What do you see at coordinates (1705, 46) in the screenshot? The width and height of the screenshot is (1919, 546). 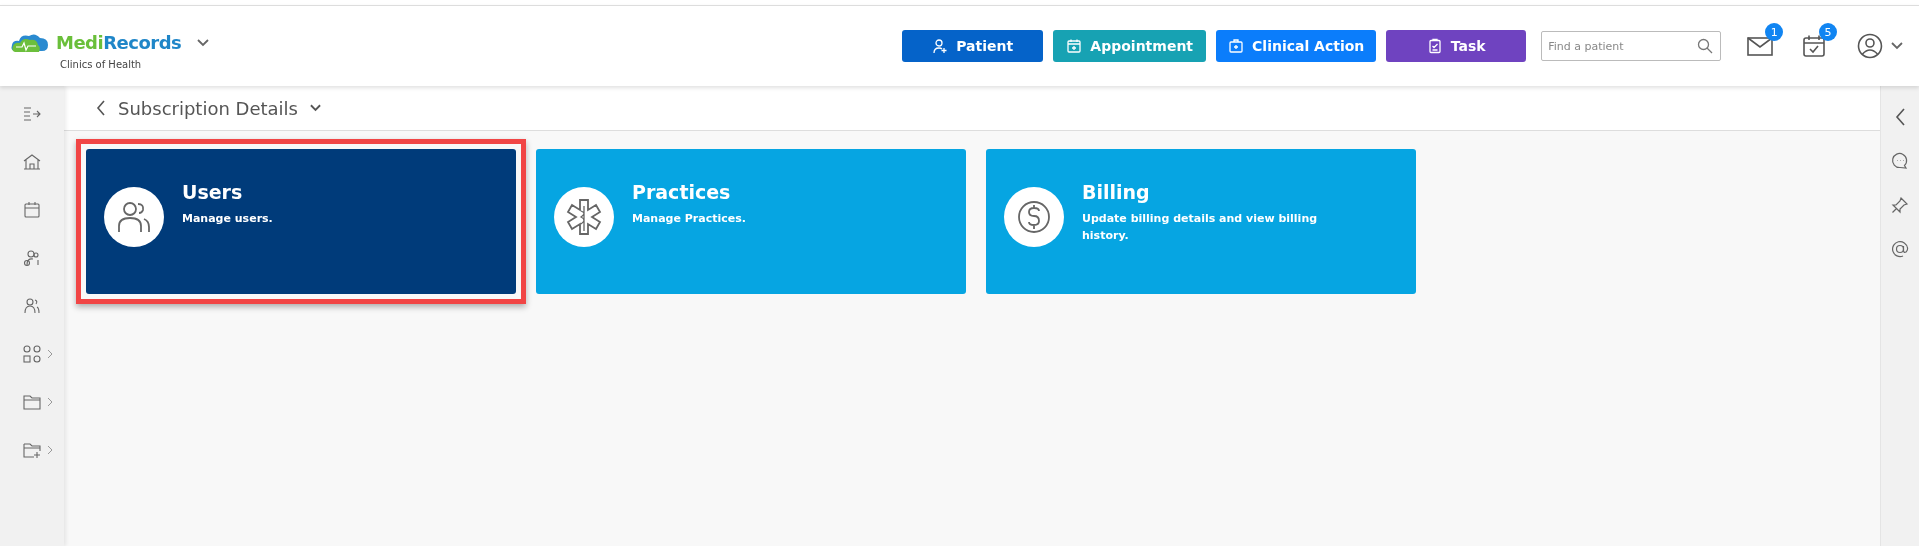 I see `search-icon` at bounding box center [1705, 46].